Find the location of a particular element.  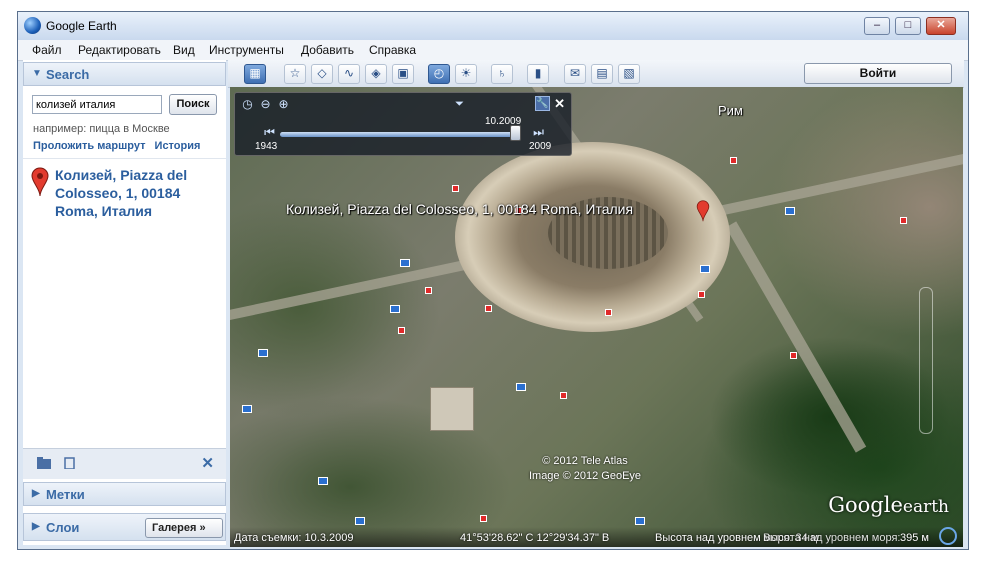

history-link: История is located at coordinates (178, 146).